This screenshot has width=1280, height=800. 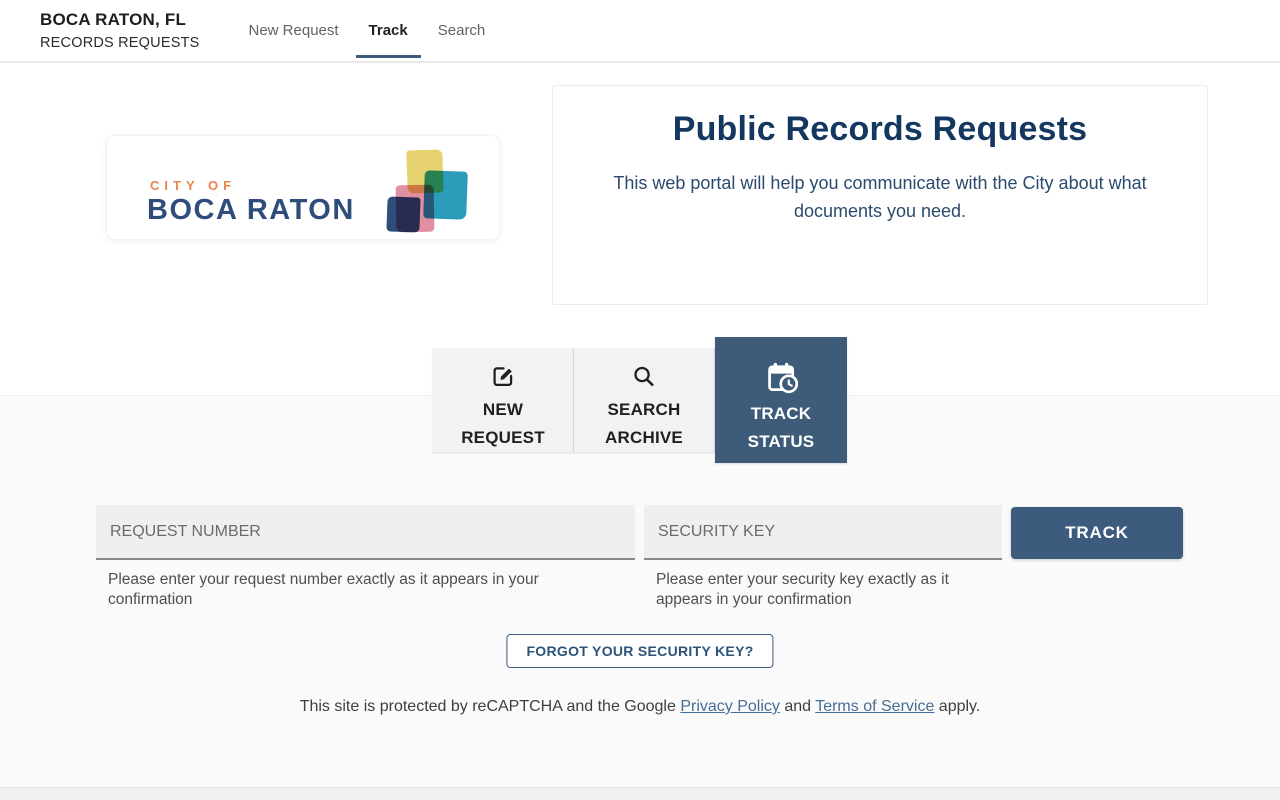 What do you see at coordinates (1097, 533) in the screenshot?
I see `track-button: TRACK` at bounding box center [1097, 533].